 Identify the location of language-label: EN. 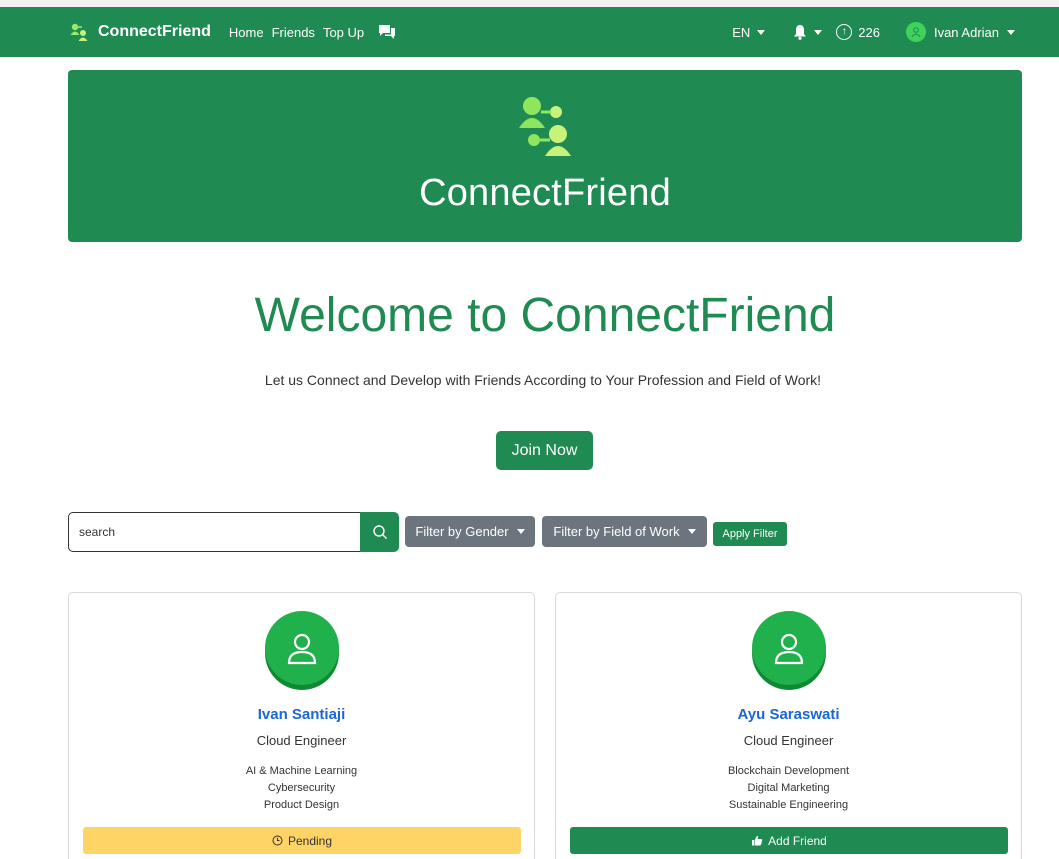
(741, 32).